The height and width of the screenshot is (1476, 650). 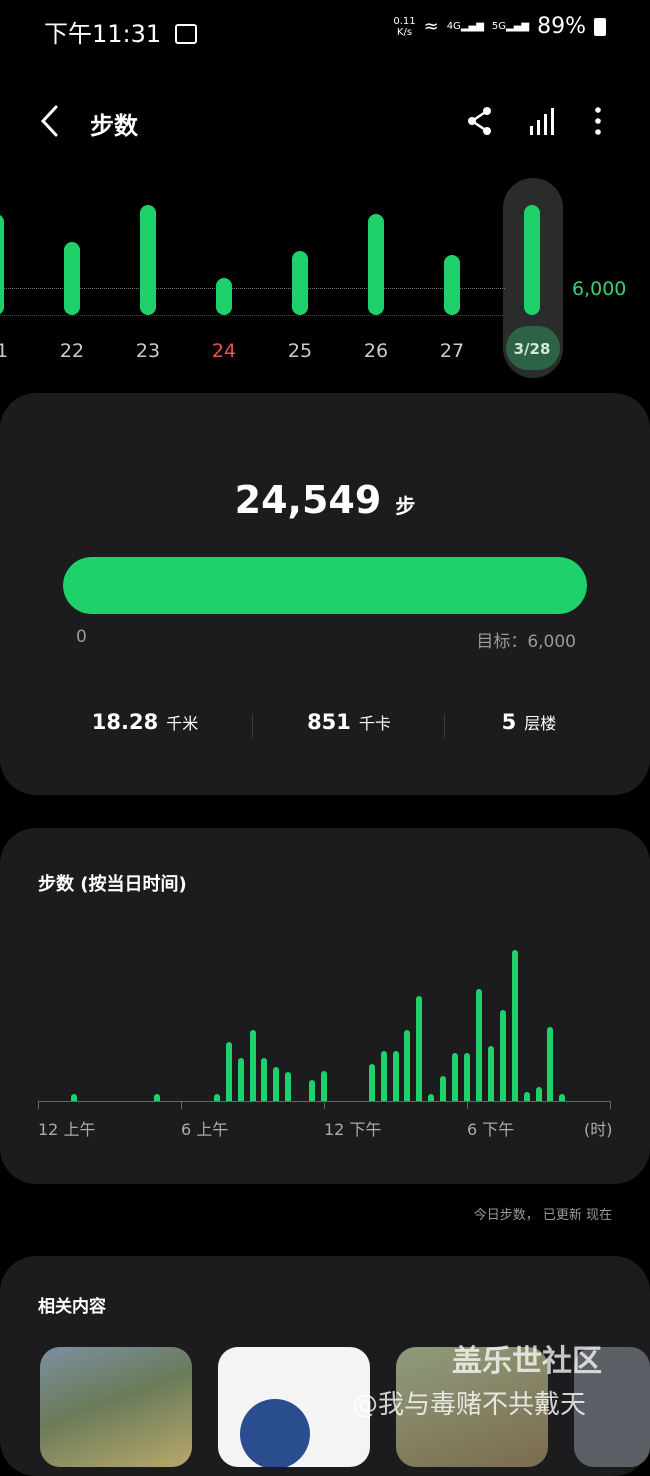 What do you see at coordinates (543, 121) in the screenshot?
I see `chart-view-icon` at bounding box center [543, 121].